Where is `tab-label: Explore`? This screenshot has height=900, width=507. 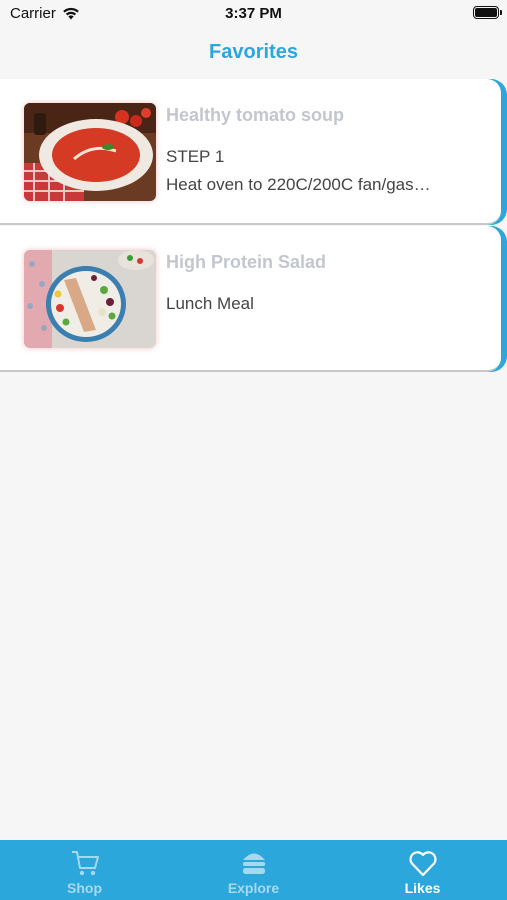 tab-label: Explore is located at coordinates (253, 888).